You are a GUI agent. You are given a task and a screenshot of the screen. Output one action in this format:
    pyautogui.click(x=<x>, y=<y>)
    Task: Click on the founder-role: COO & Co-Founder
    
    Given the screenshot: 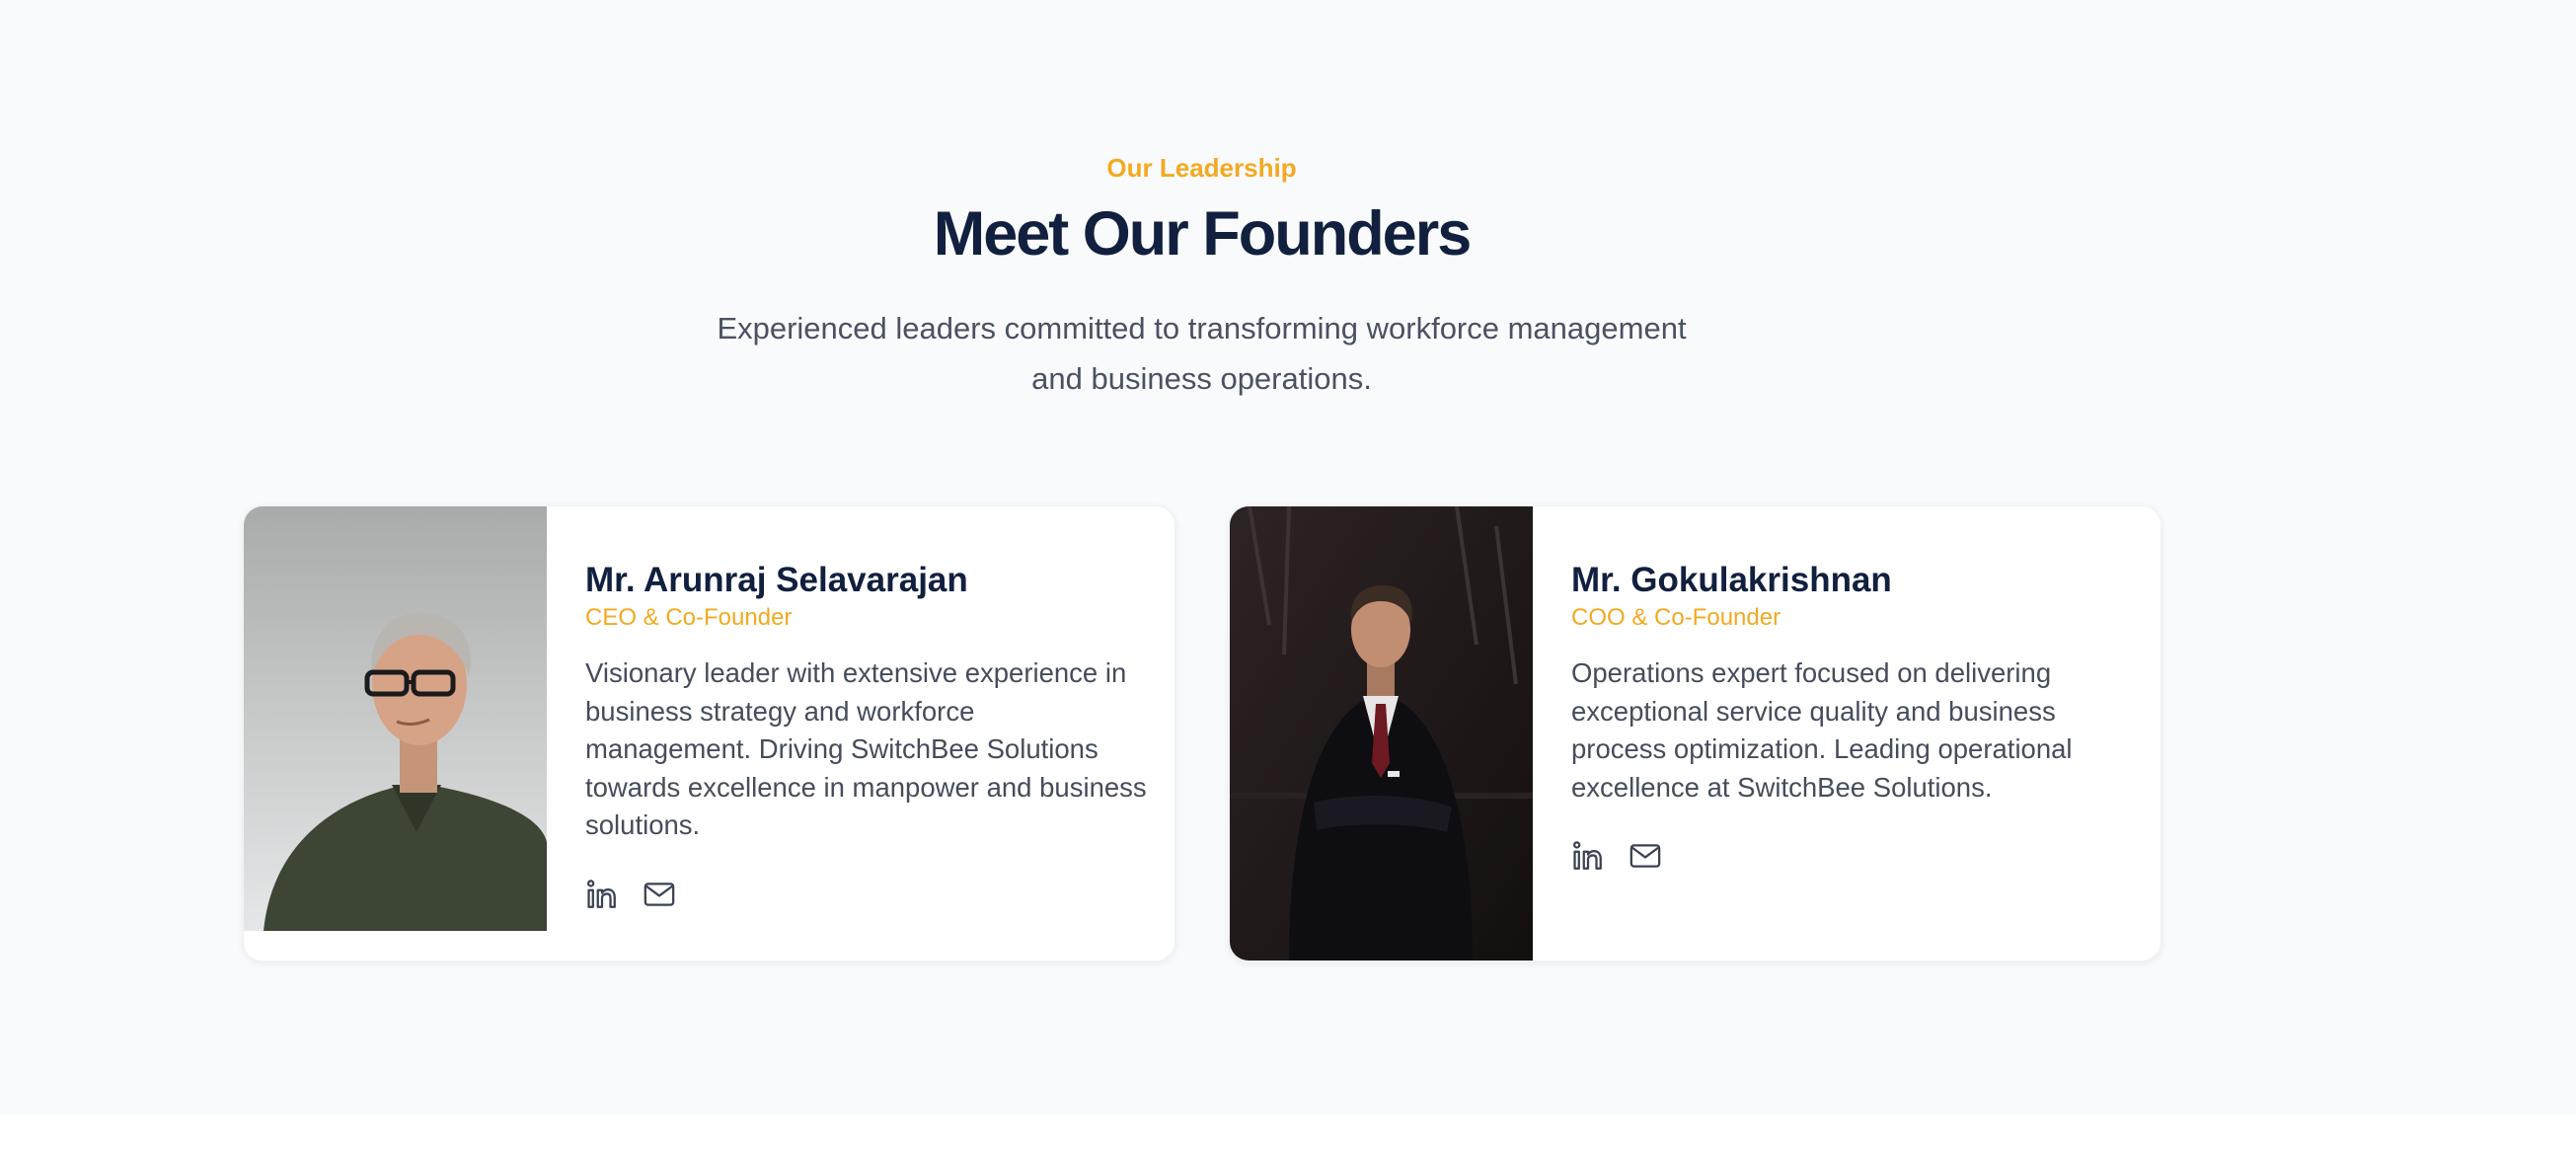 What is the action you would take?
    pyautogui.click(x=1676, y=618)
    